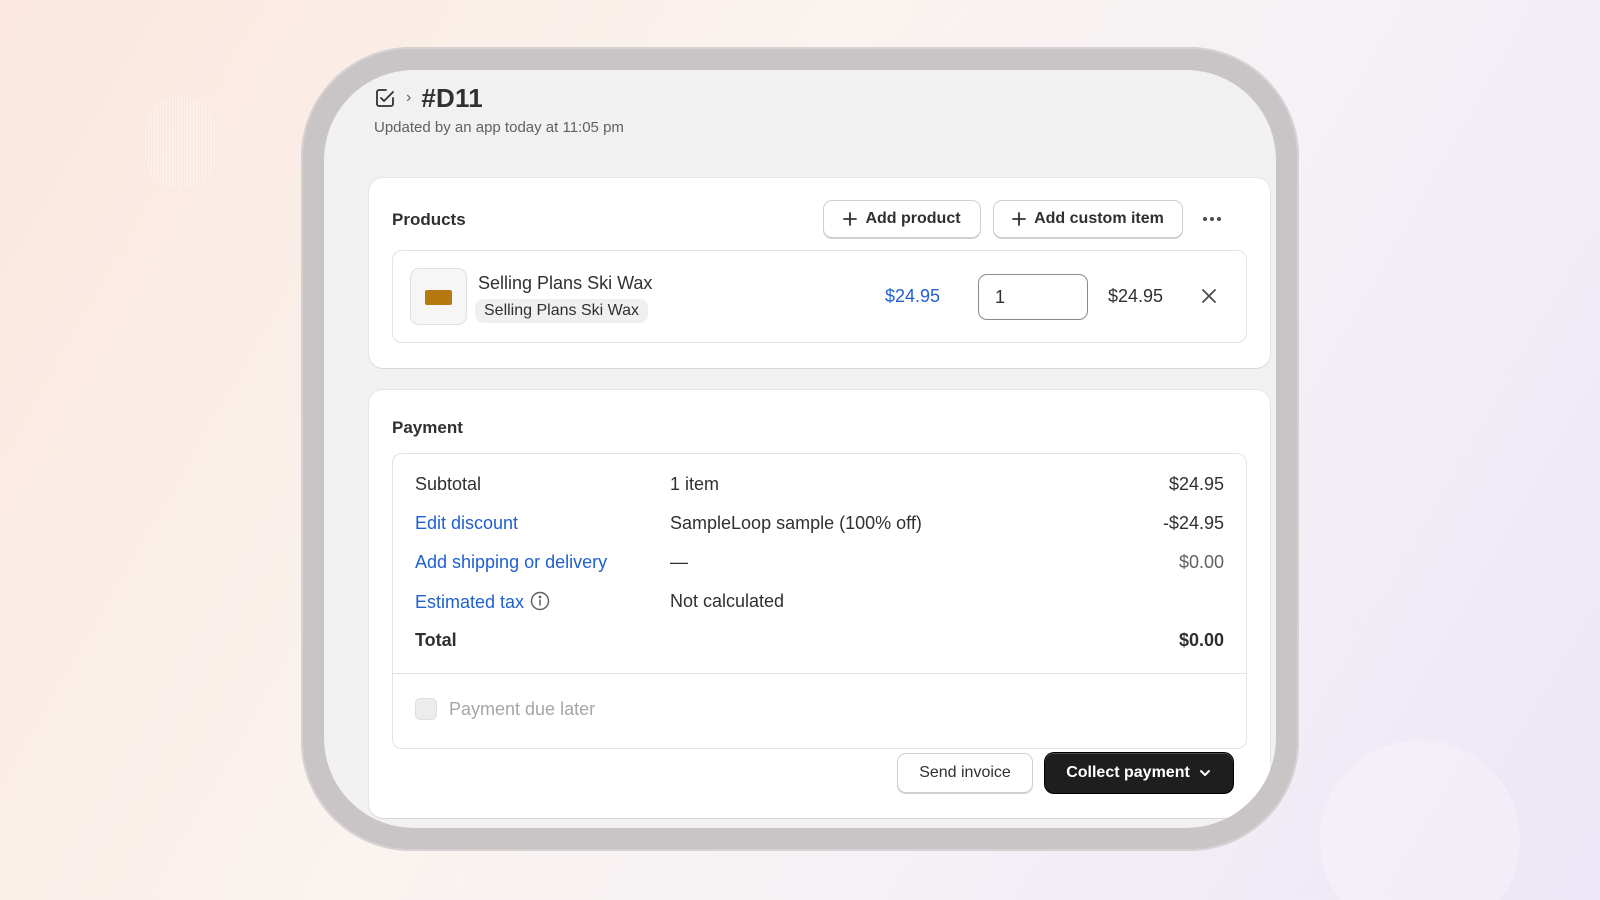 The width and height of the screenshot is (1600, 900). Describe the element at coordinates (913, 218) in the screenshot. I see `add-product-label: Add product` at that location.